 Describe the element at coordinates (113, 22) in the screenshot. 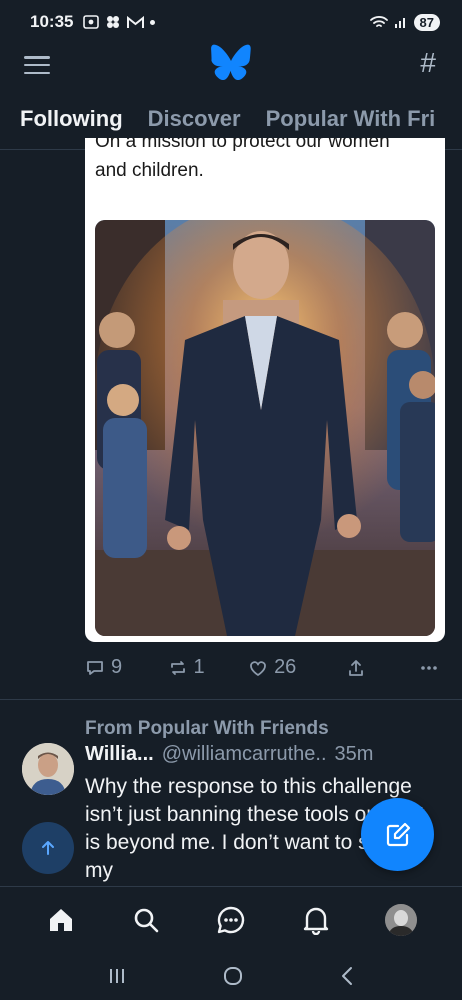

I see `pinwheel-icon` at that location.